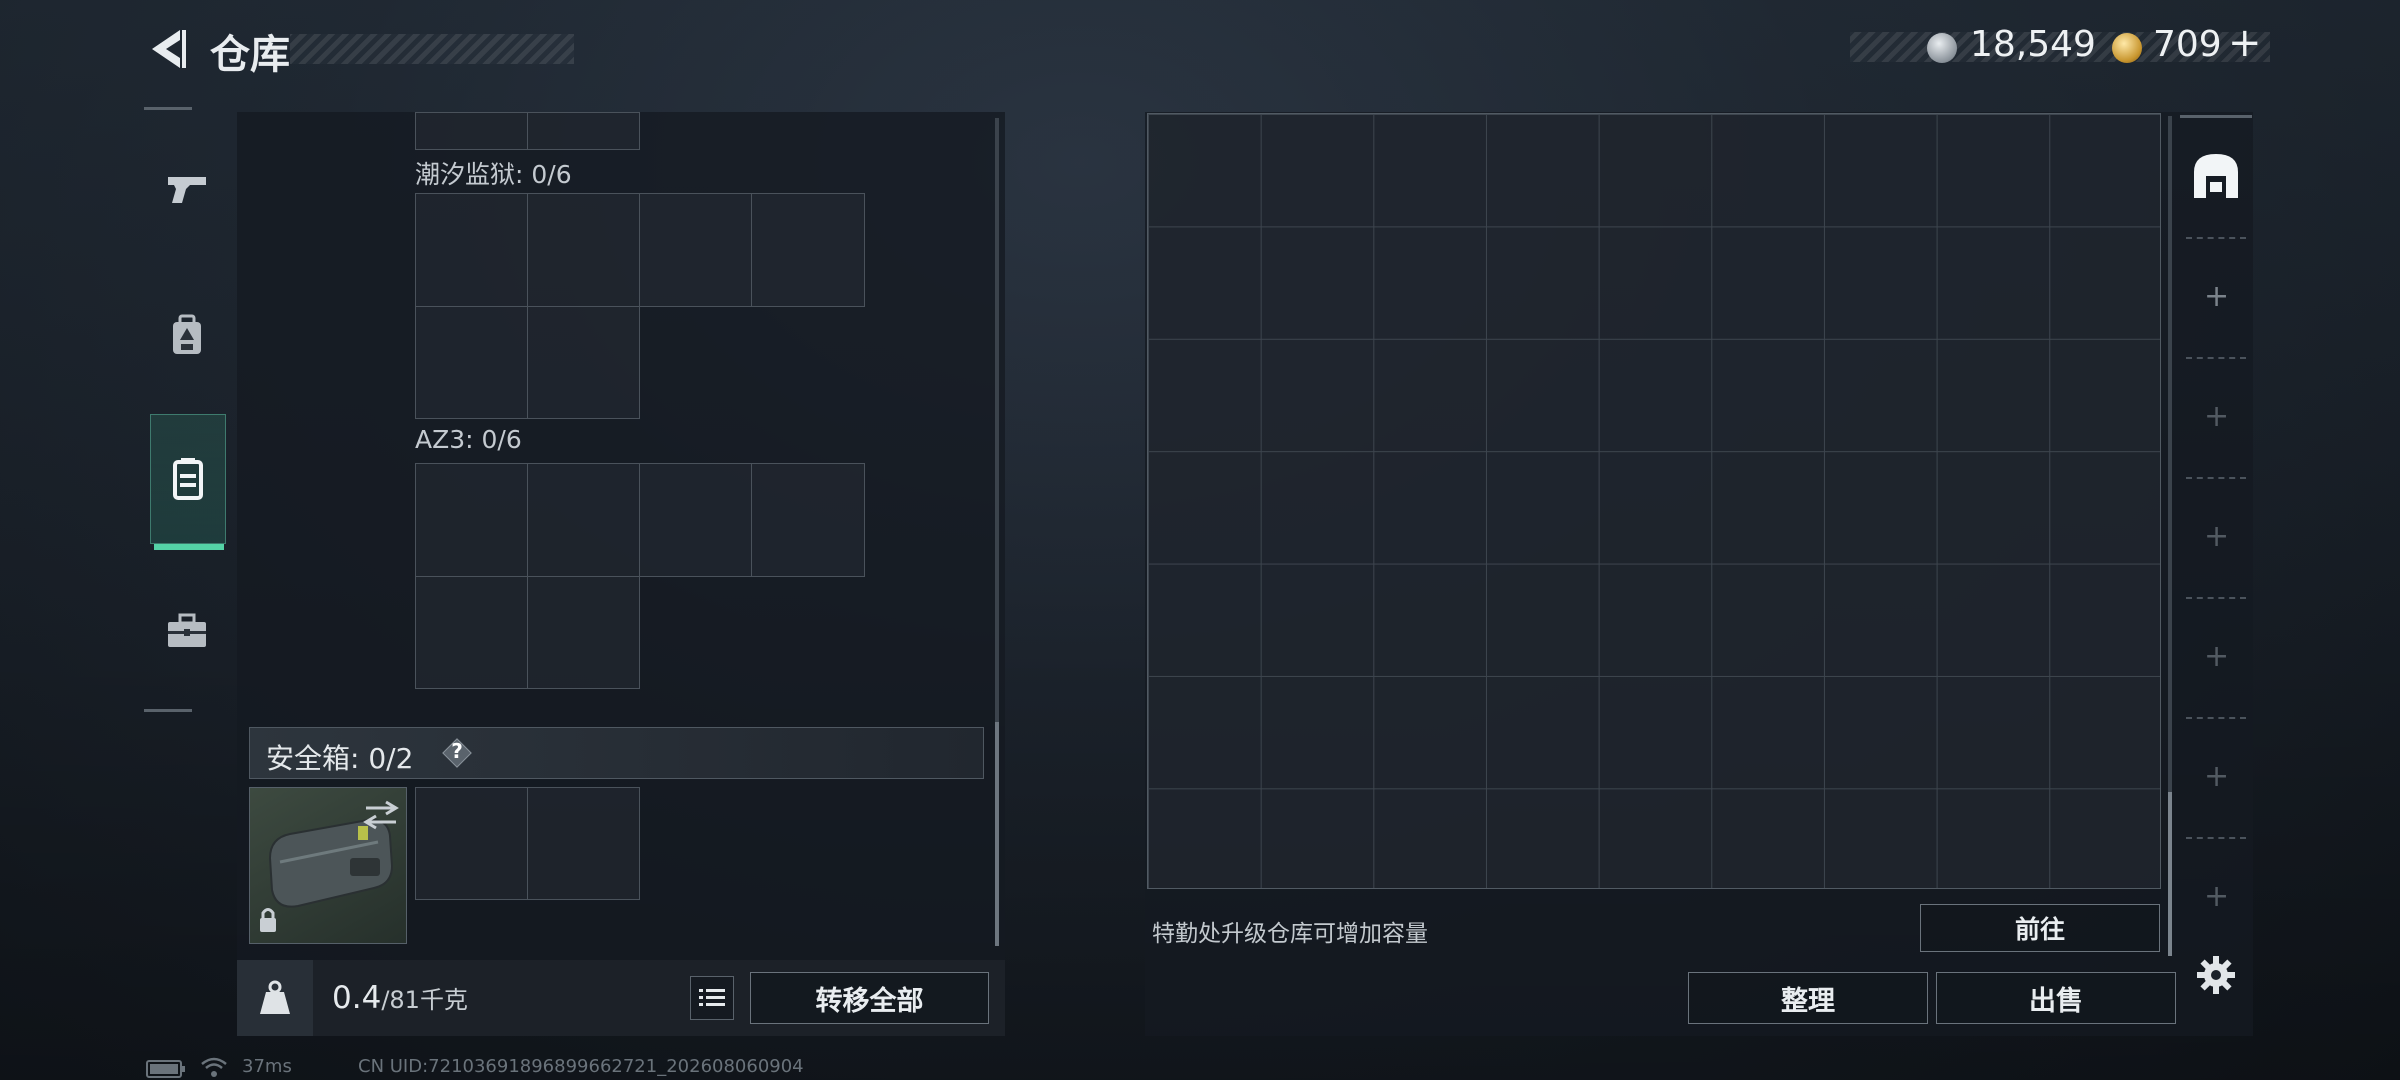  I want to click on category-toolbox, so click(187, 631).